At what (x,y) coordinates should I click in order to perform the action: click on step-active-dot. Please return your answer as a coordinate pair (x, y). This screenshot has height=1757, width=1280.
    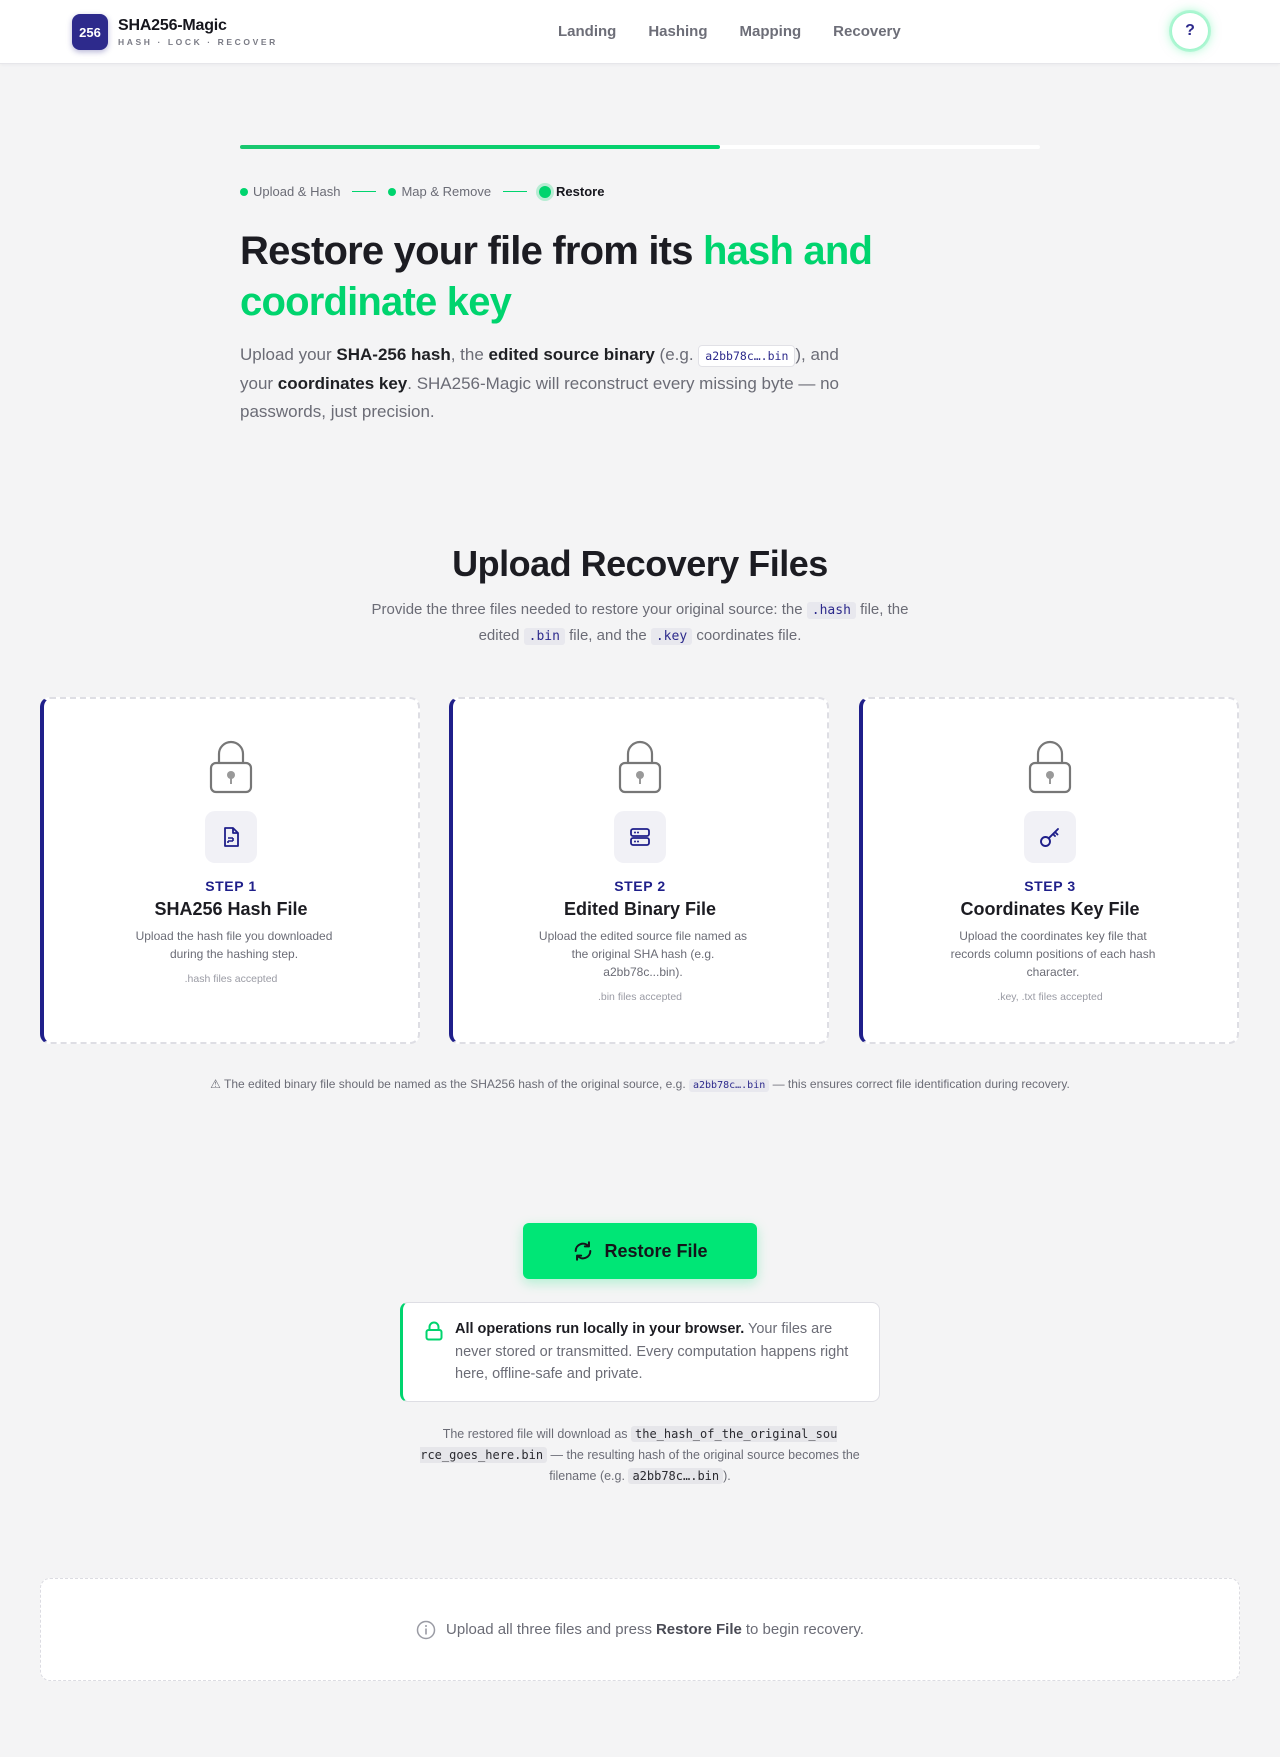
    Looking at the image, I should click on (545, 191).